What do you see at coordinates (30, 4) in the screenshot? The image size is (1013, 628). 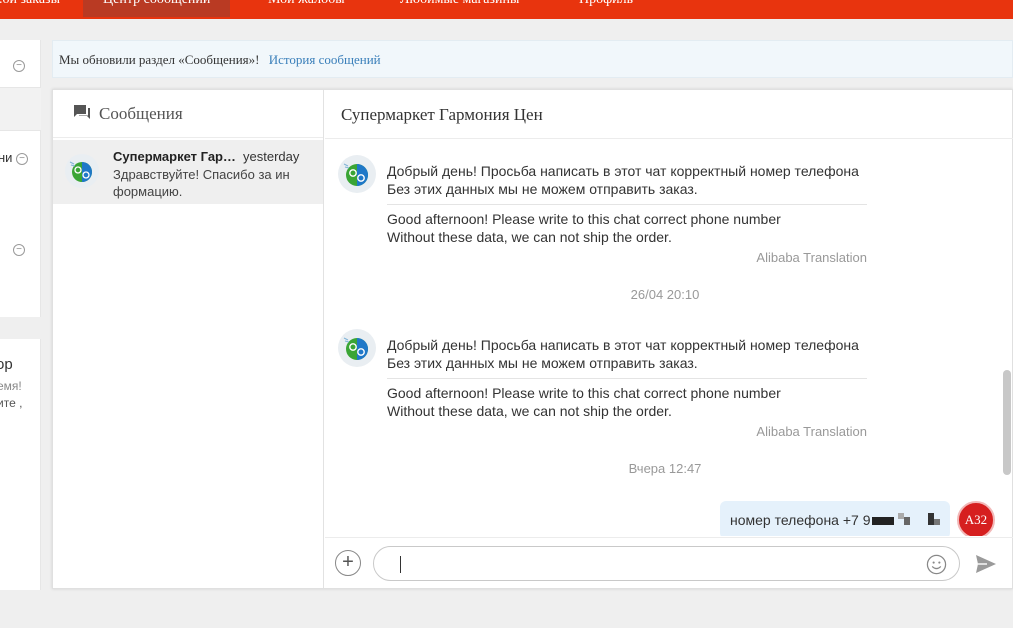 I see `nav-item-orders: ...ои заказы` at bounding box center [30, 4].